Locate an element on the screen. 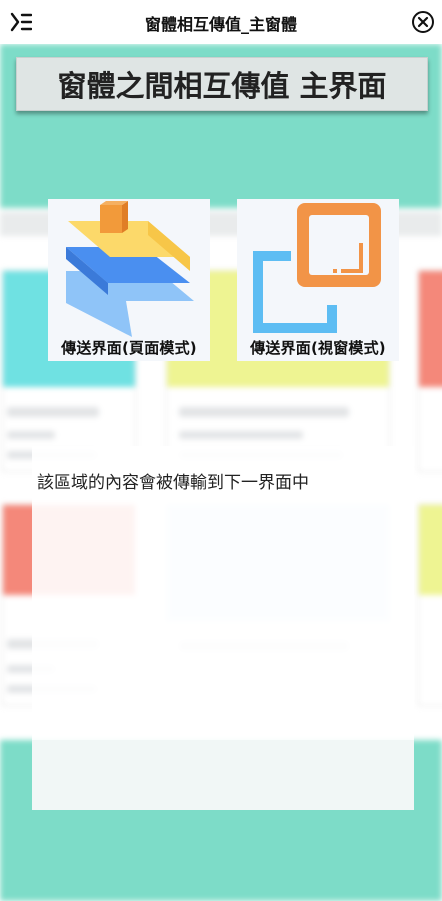  page-mode-label: 傳送界面(頁面模式) is located at coordinates (129, 348).